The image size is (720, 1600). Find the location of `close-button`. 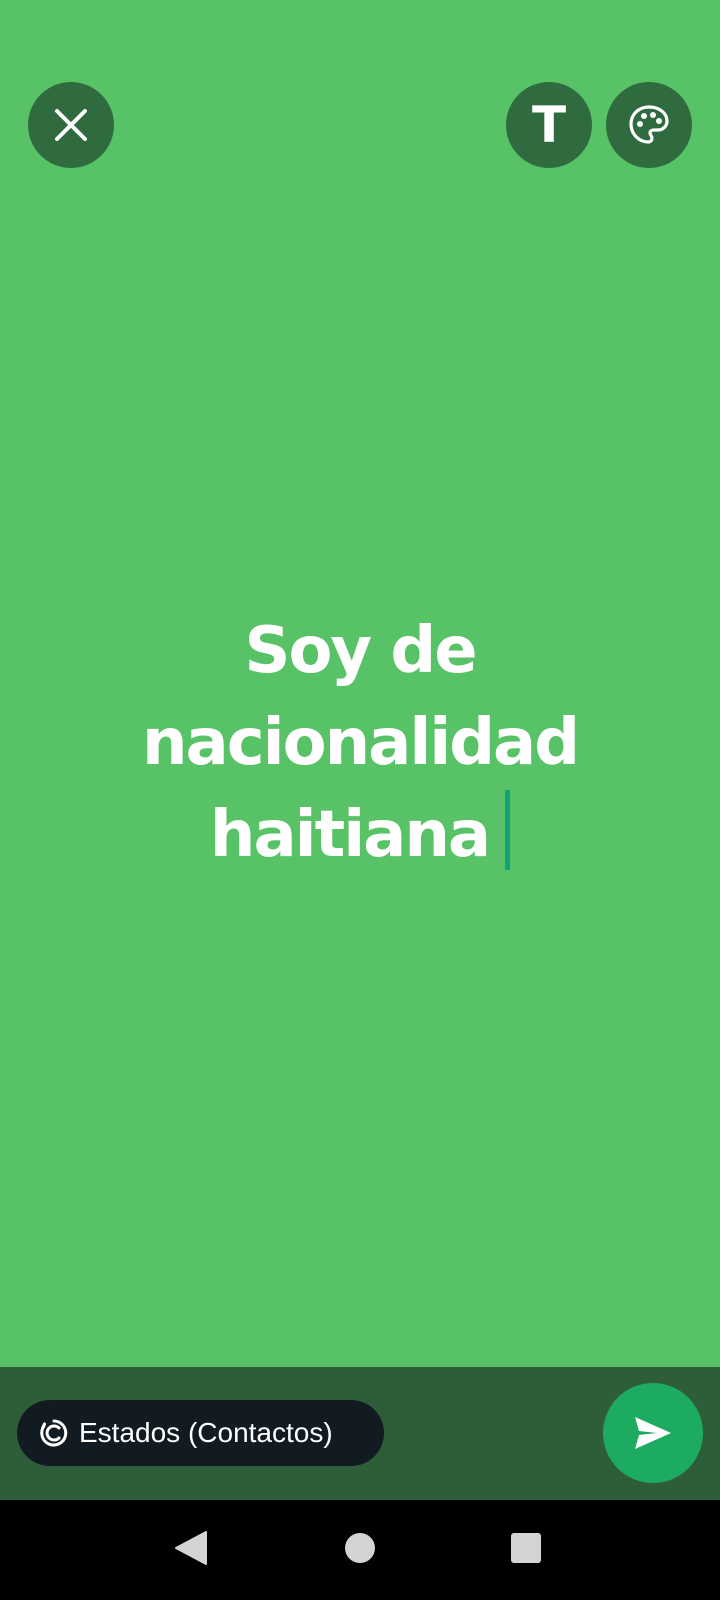

close-button is located at coordinates (71, 125).